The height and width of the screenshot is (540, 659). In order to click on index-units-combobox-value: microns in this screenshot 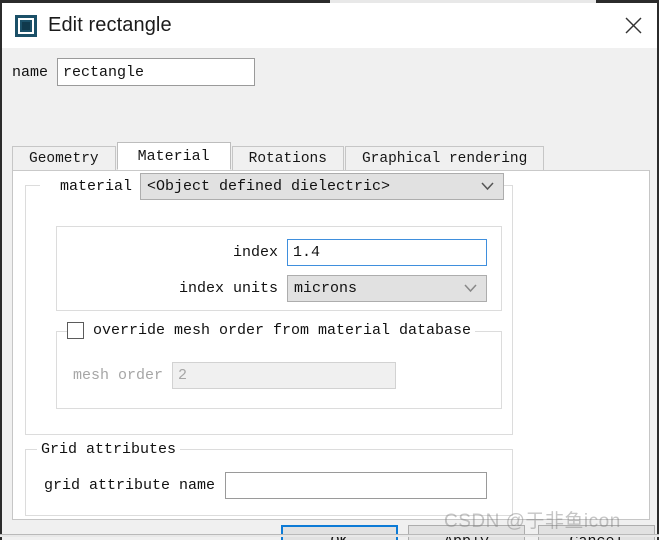, I will do `click(326, 288)`.